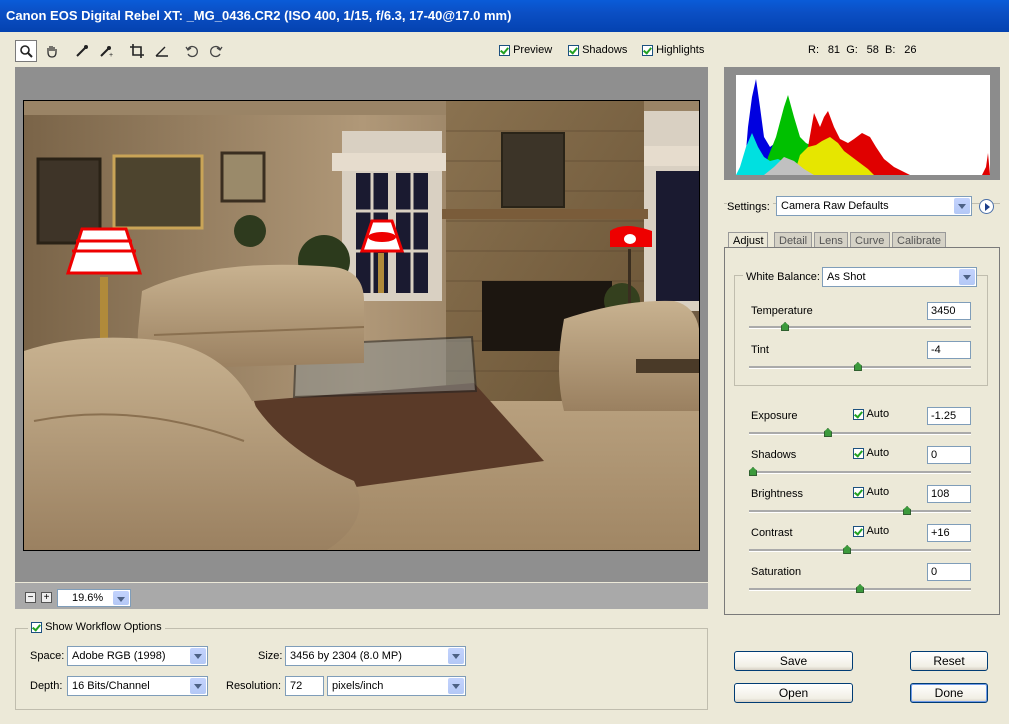 The height and width of the screenshot is (724, 1009). What do you see at coordinates (870, 240) in the screenshot?
I see `tab-curve: Curve` at bounding box center [870, 240].